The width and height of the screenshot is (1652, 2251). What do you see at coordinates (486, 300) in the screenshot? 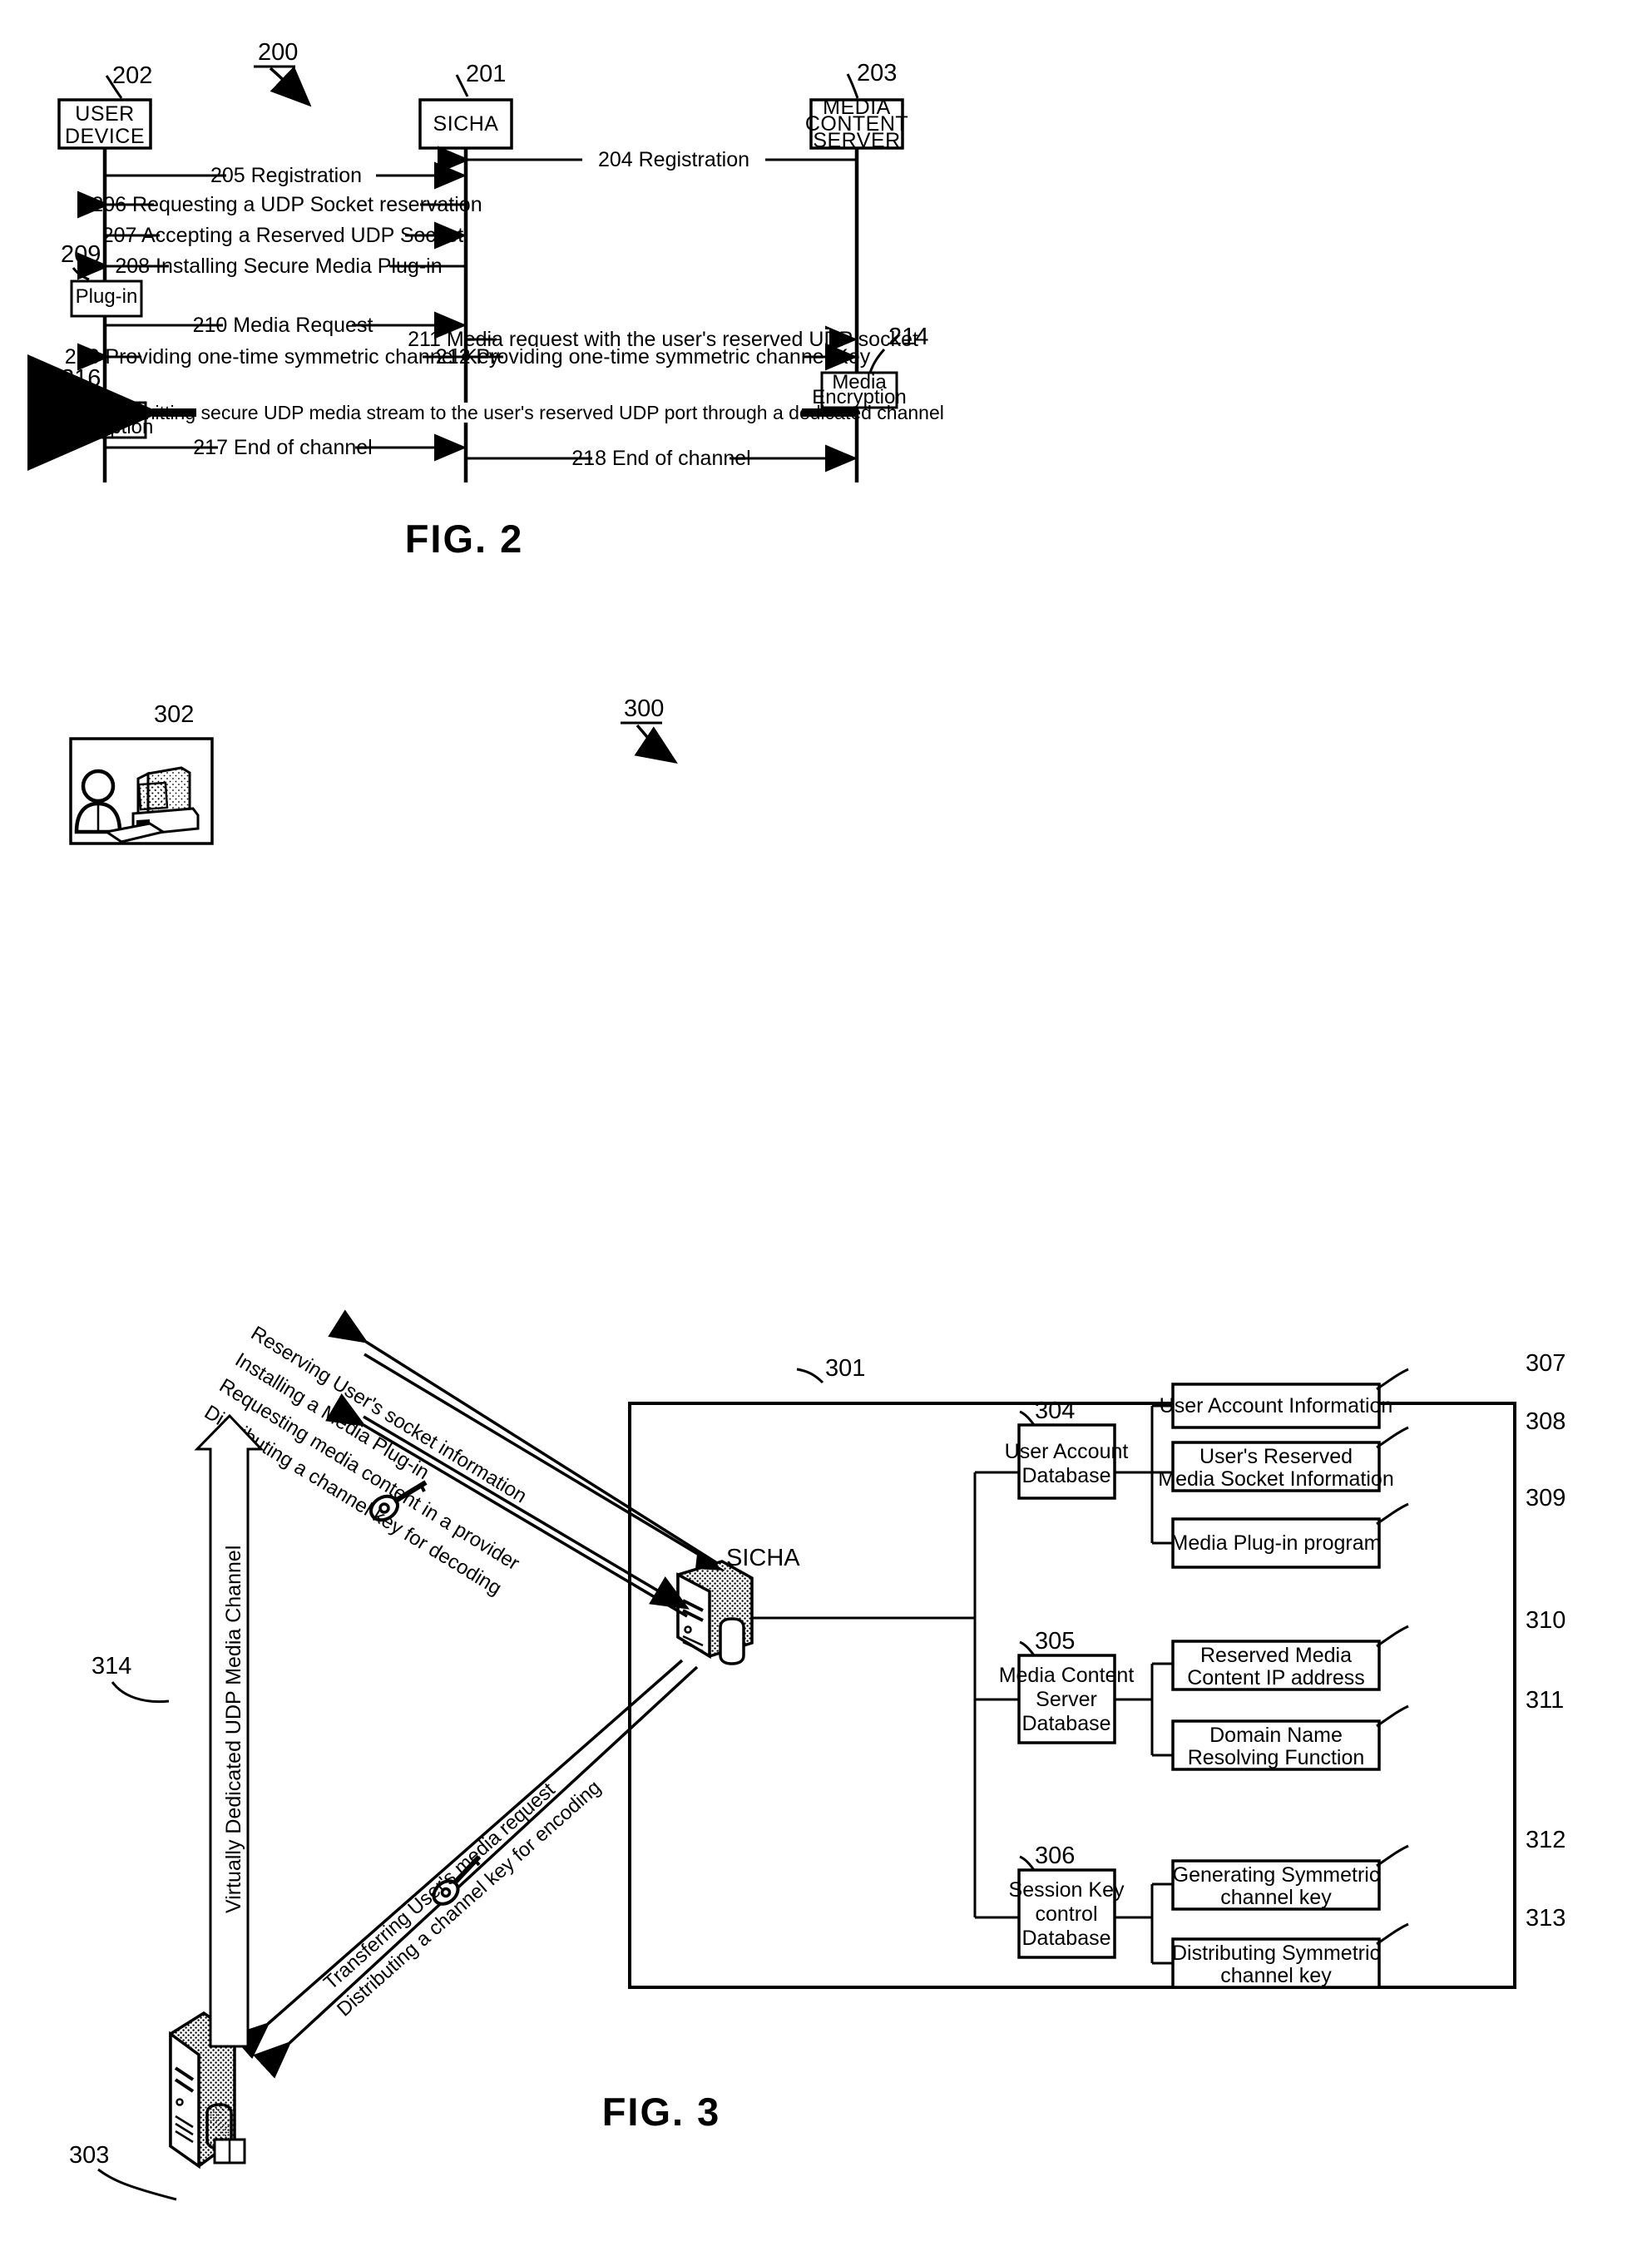
I see `figure-2: 200 202 USER DEVICE 201 SICHA 203 MEDIA` at bounding box center [486, 300].